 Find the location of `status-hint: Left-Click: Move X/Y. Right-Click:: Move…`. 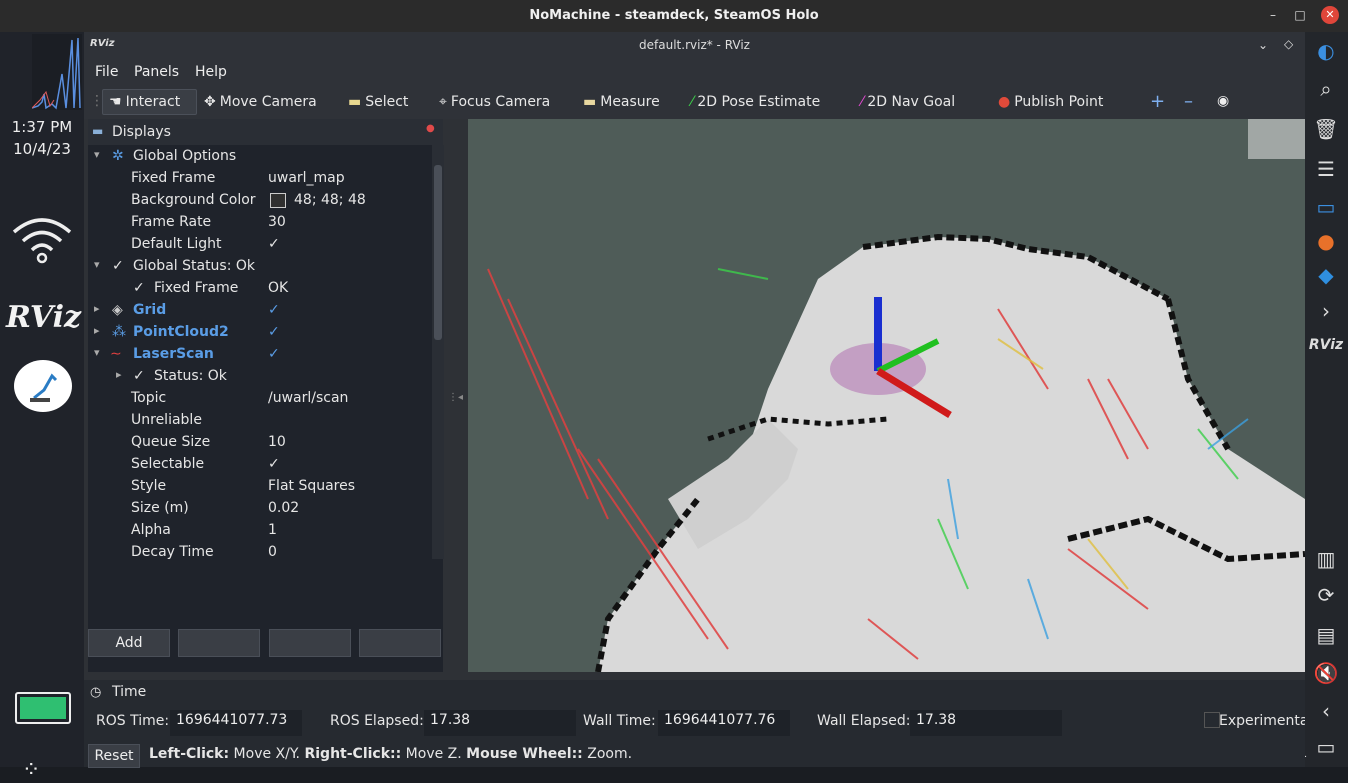

status-hint: Left-Click: Move X/Y. Right-Click:: Move… is located at coordinates (391, 754).